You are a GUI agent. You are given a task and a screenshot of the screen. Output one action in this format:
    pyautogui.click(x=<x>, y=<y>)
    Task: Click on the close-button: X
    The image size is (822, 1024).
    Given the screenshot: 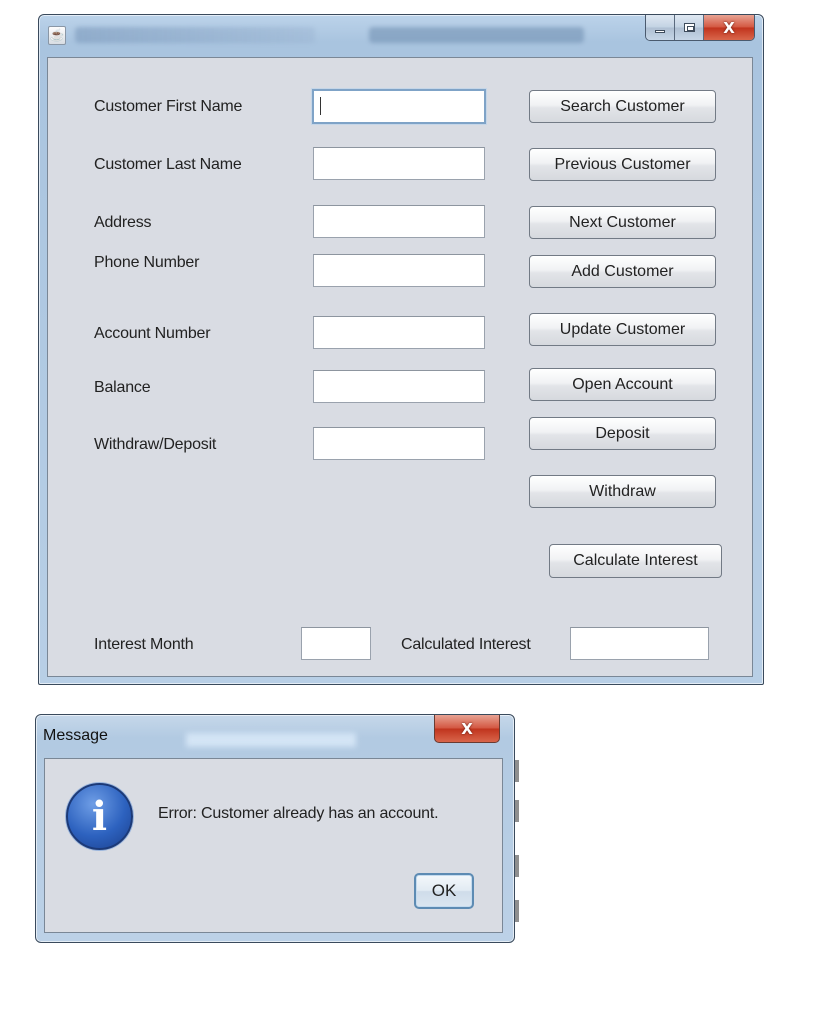 What is the action you would take?
    pyautogui.click(x=729, y=27)
    